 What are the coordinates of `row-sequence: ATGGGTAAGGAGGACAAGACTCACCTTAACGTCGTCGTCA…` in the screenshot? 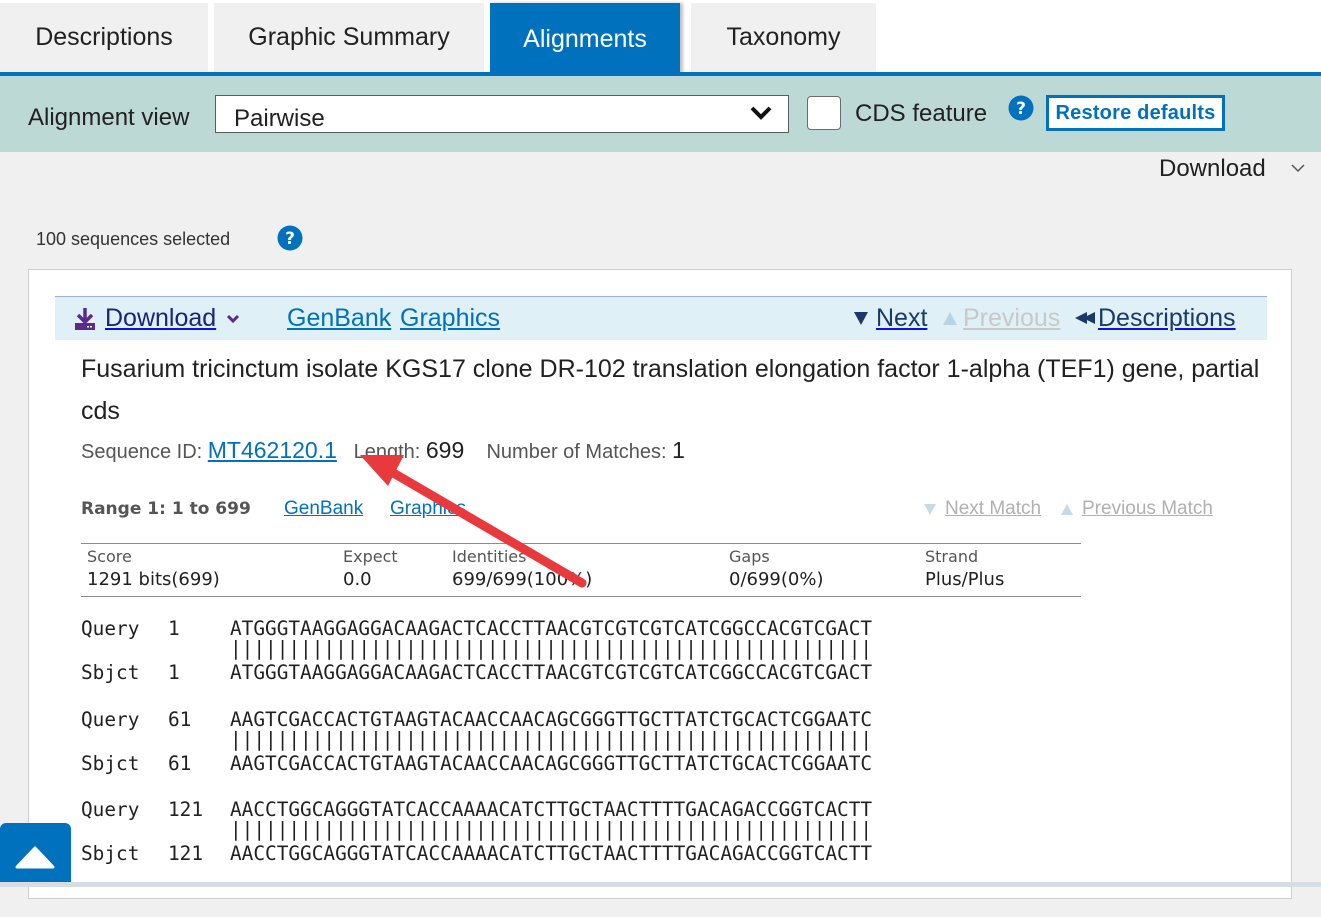 It's located at (551, 672).